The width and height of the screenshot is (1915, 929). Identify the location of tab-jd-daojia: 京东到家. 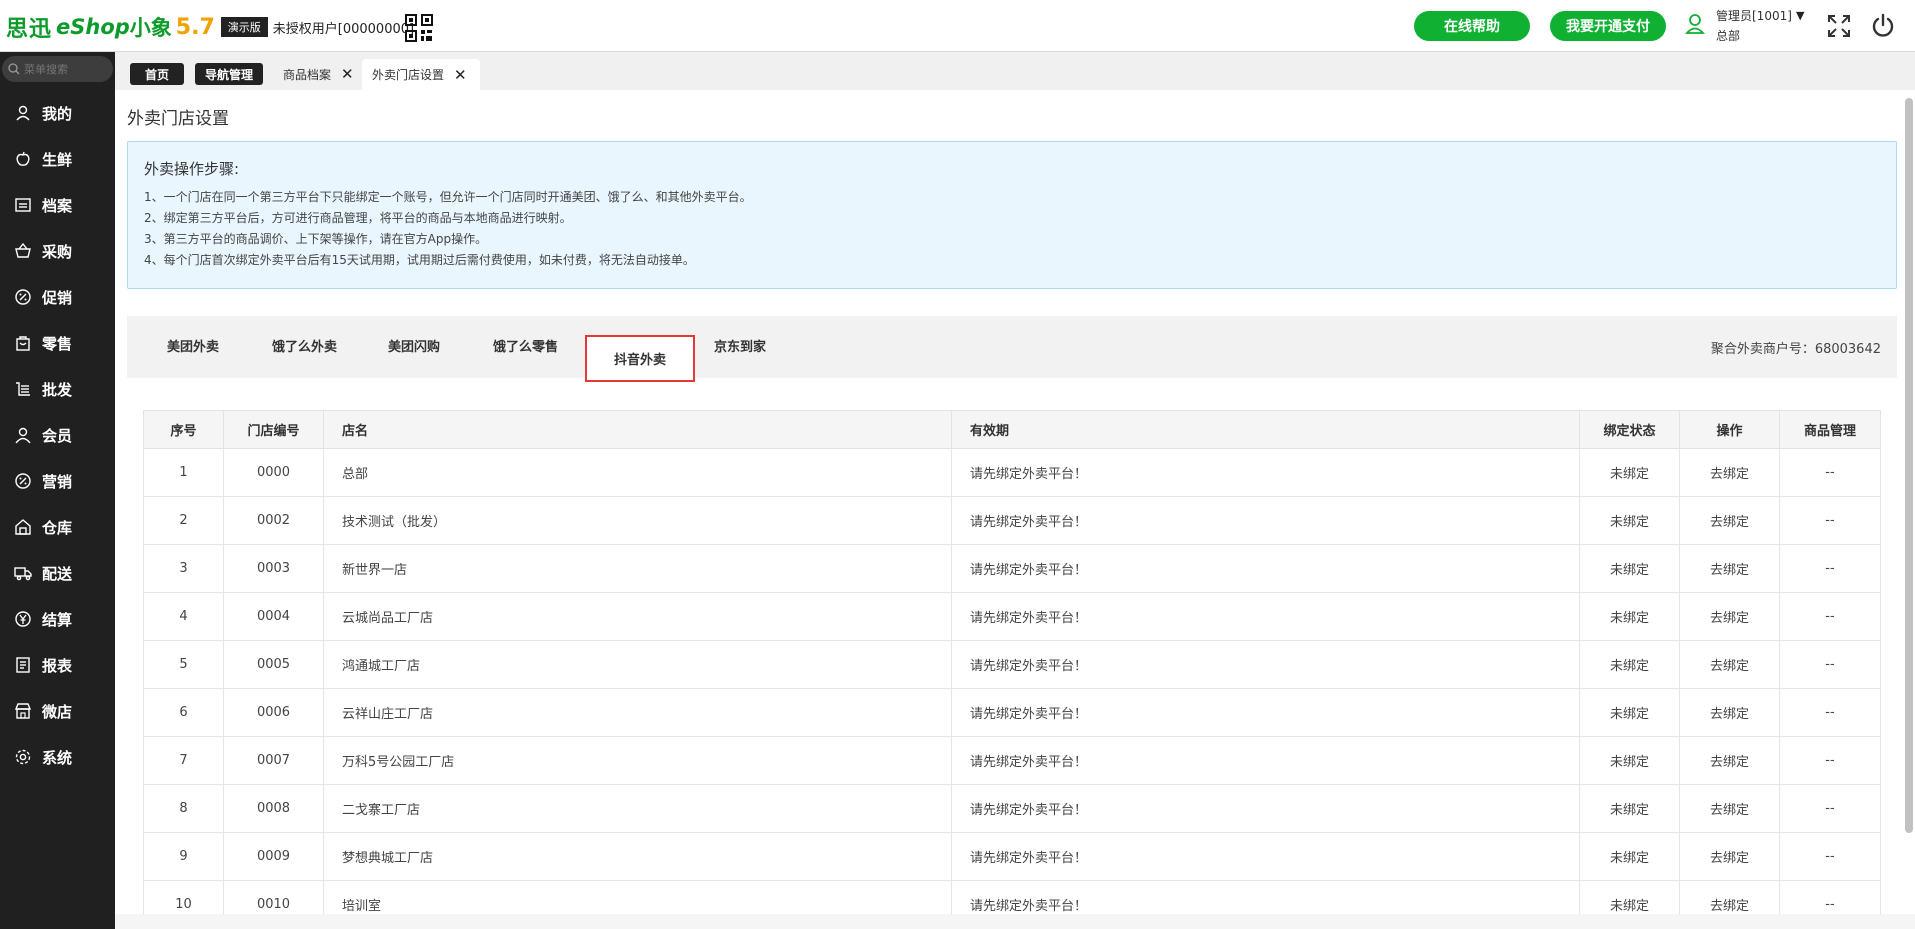
(740, 345).